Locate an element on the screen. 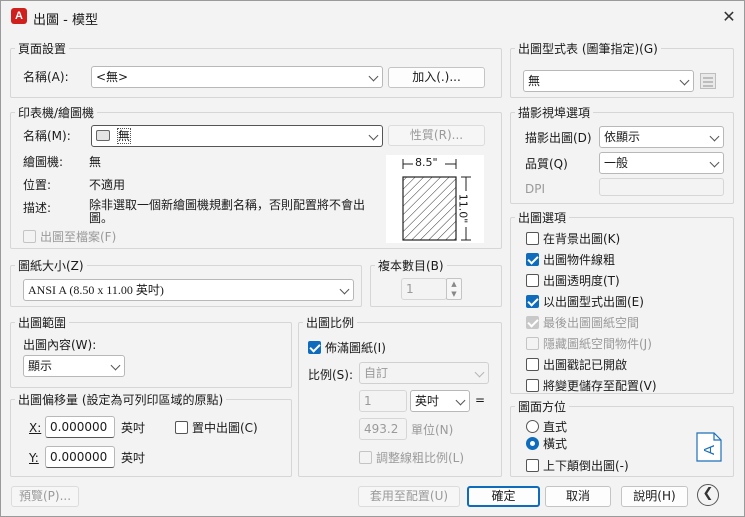  plot-lineweights-checkbox: 出圖物件線粗 is located at coordinates (570, 260).